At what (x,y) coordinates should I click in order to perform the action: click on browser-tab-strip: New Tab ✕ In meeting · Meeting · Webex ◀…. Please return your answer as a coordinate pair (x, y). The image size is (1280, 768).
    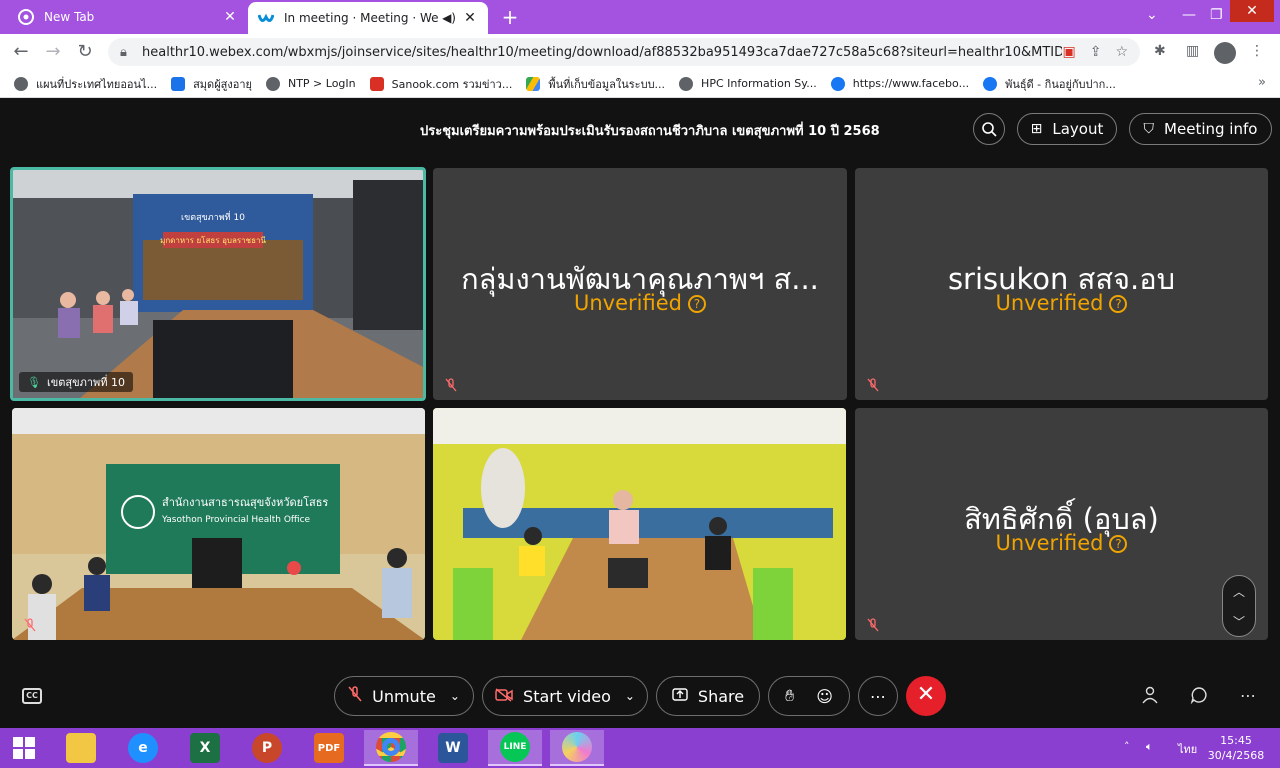
    Looking at the image, I should click on (640, 17).